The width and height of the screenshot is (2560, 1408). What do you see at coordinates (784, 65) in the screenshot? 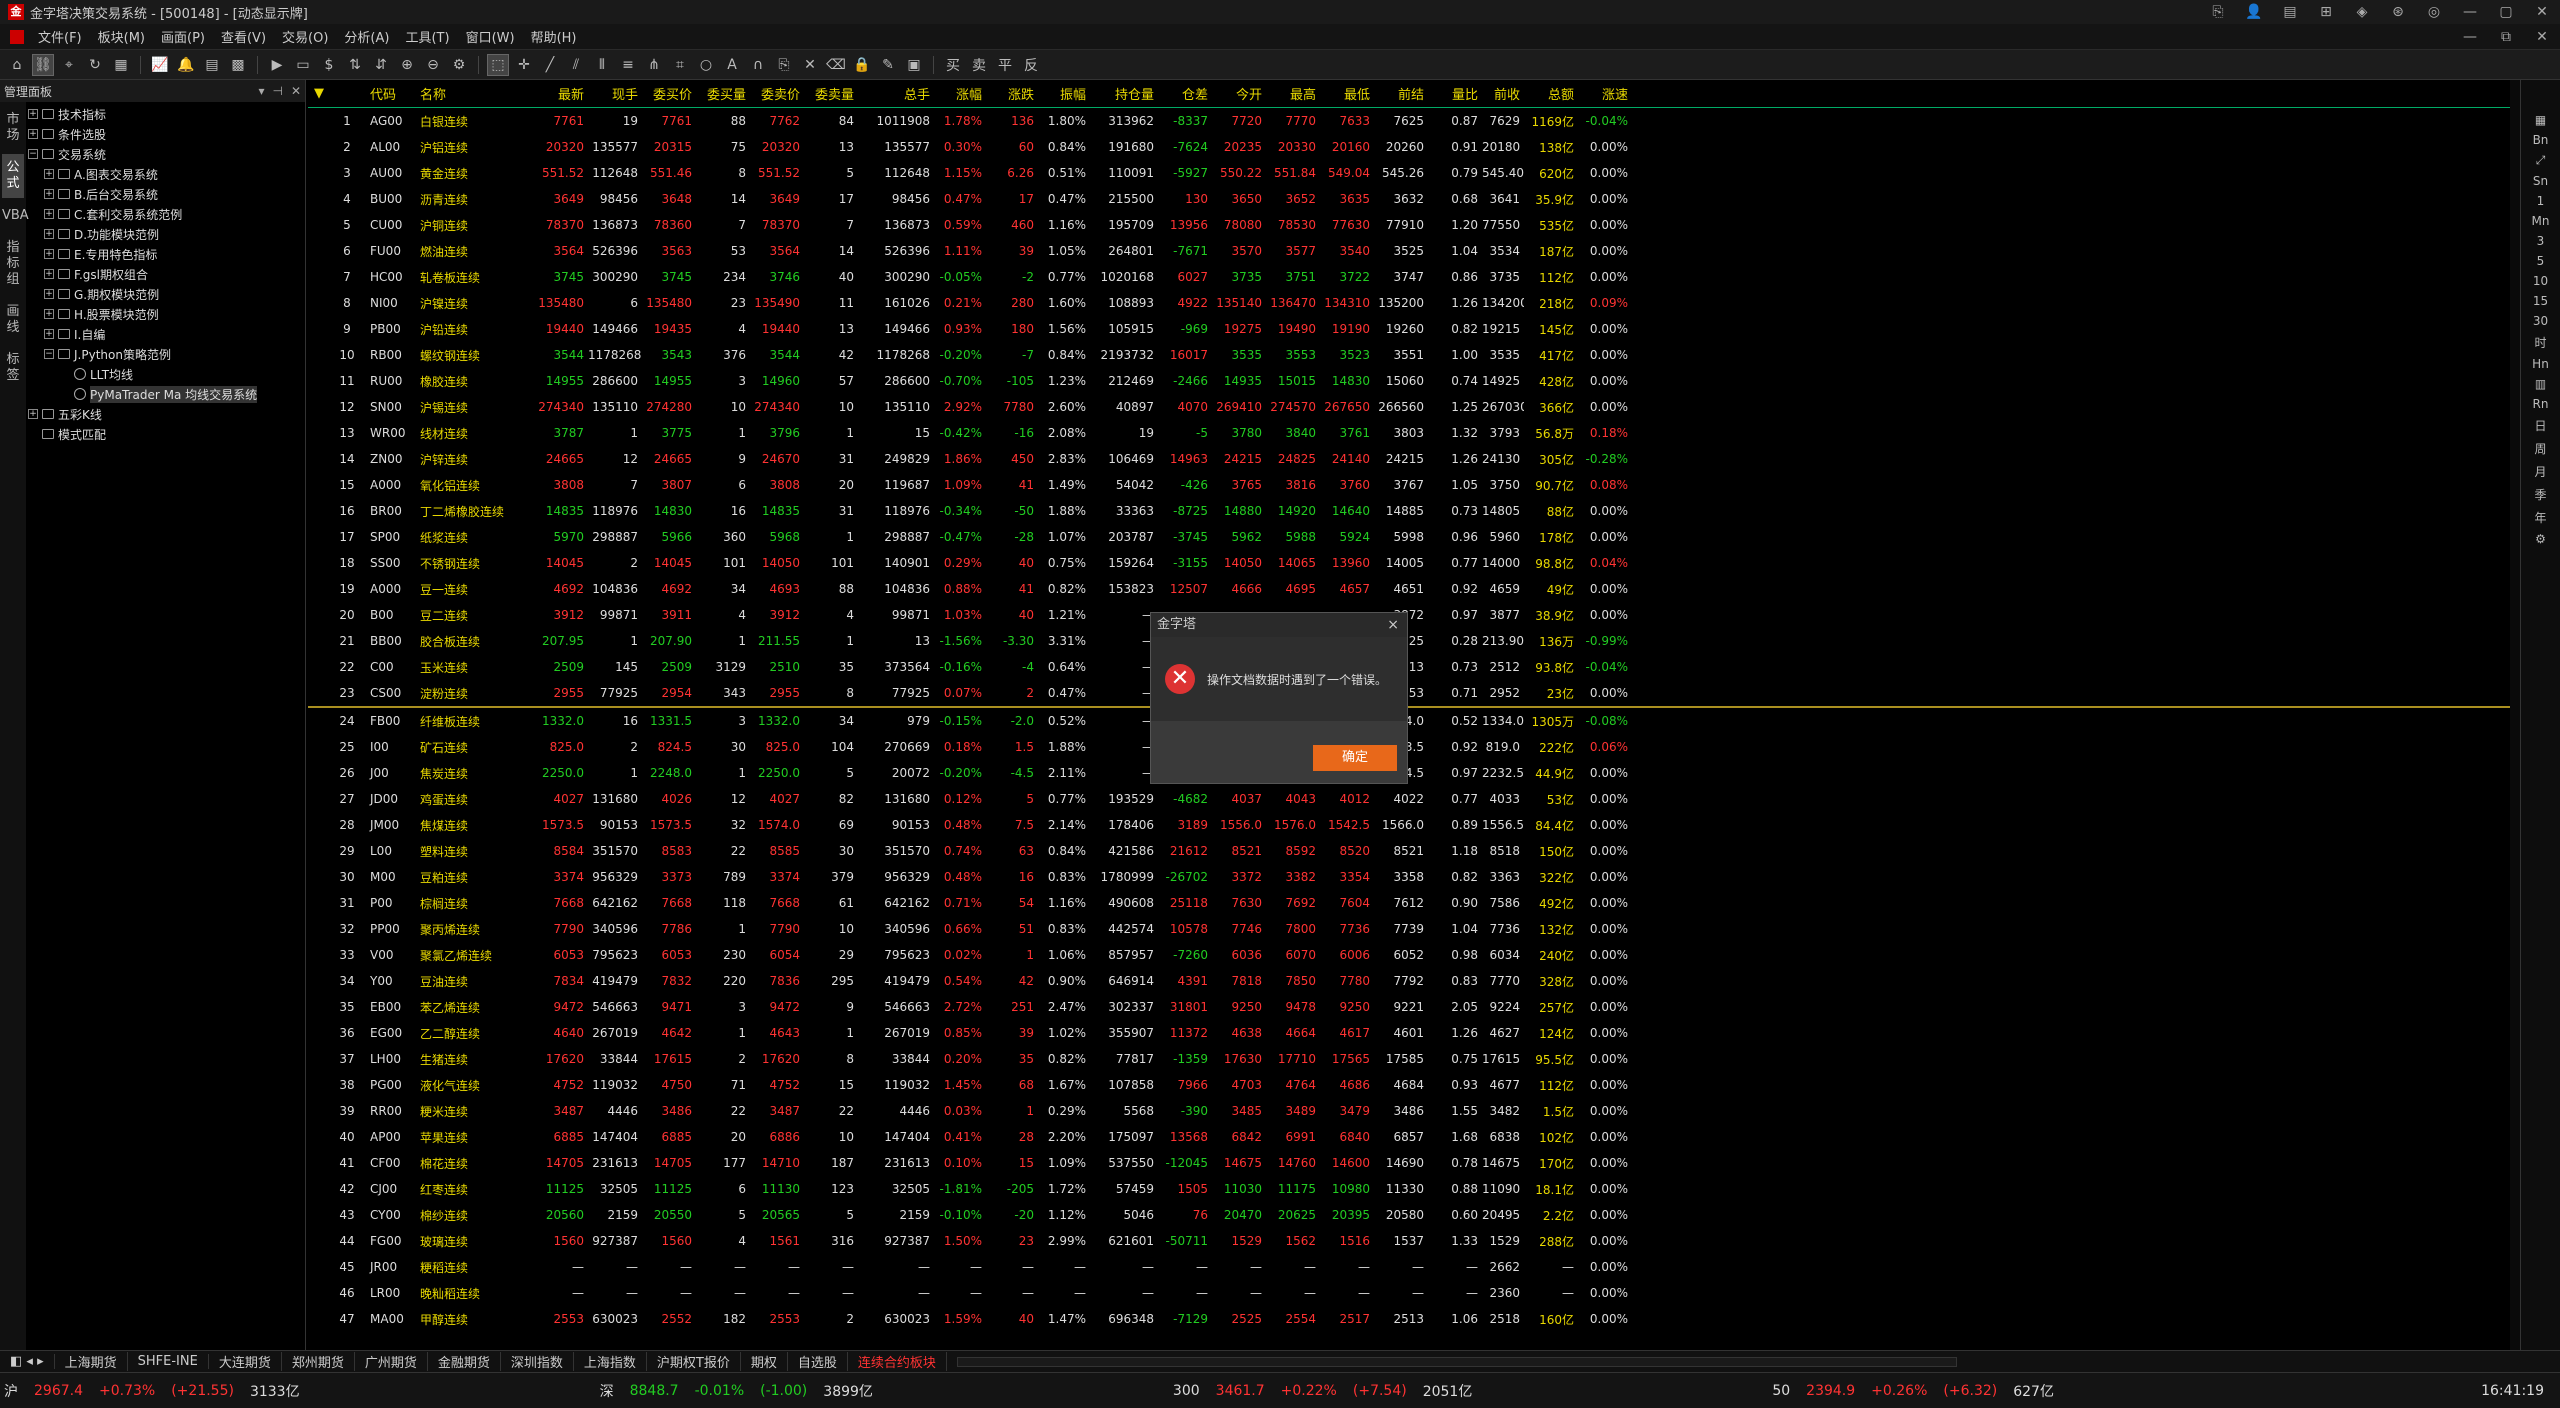
I see `copy-icon: ⎘` at bounding box center [784, 65].